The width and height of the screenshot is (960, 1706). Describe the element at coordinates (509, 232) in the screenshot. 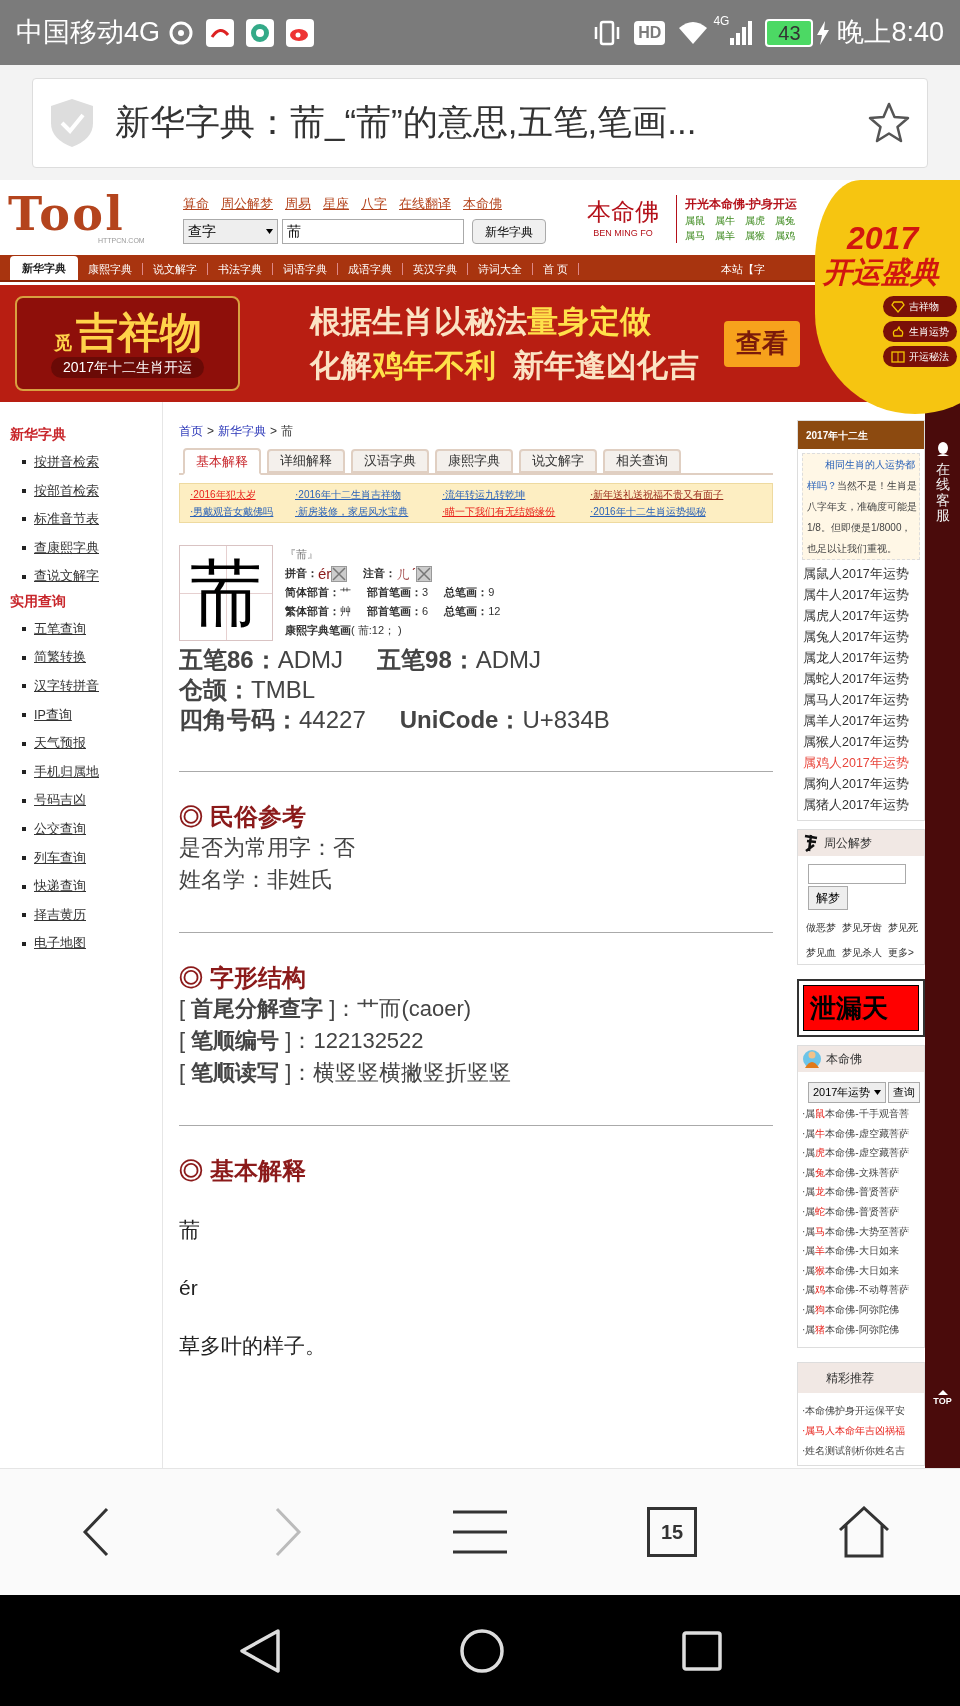

I see `search-button: 新华字典` at that location.